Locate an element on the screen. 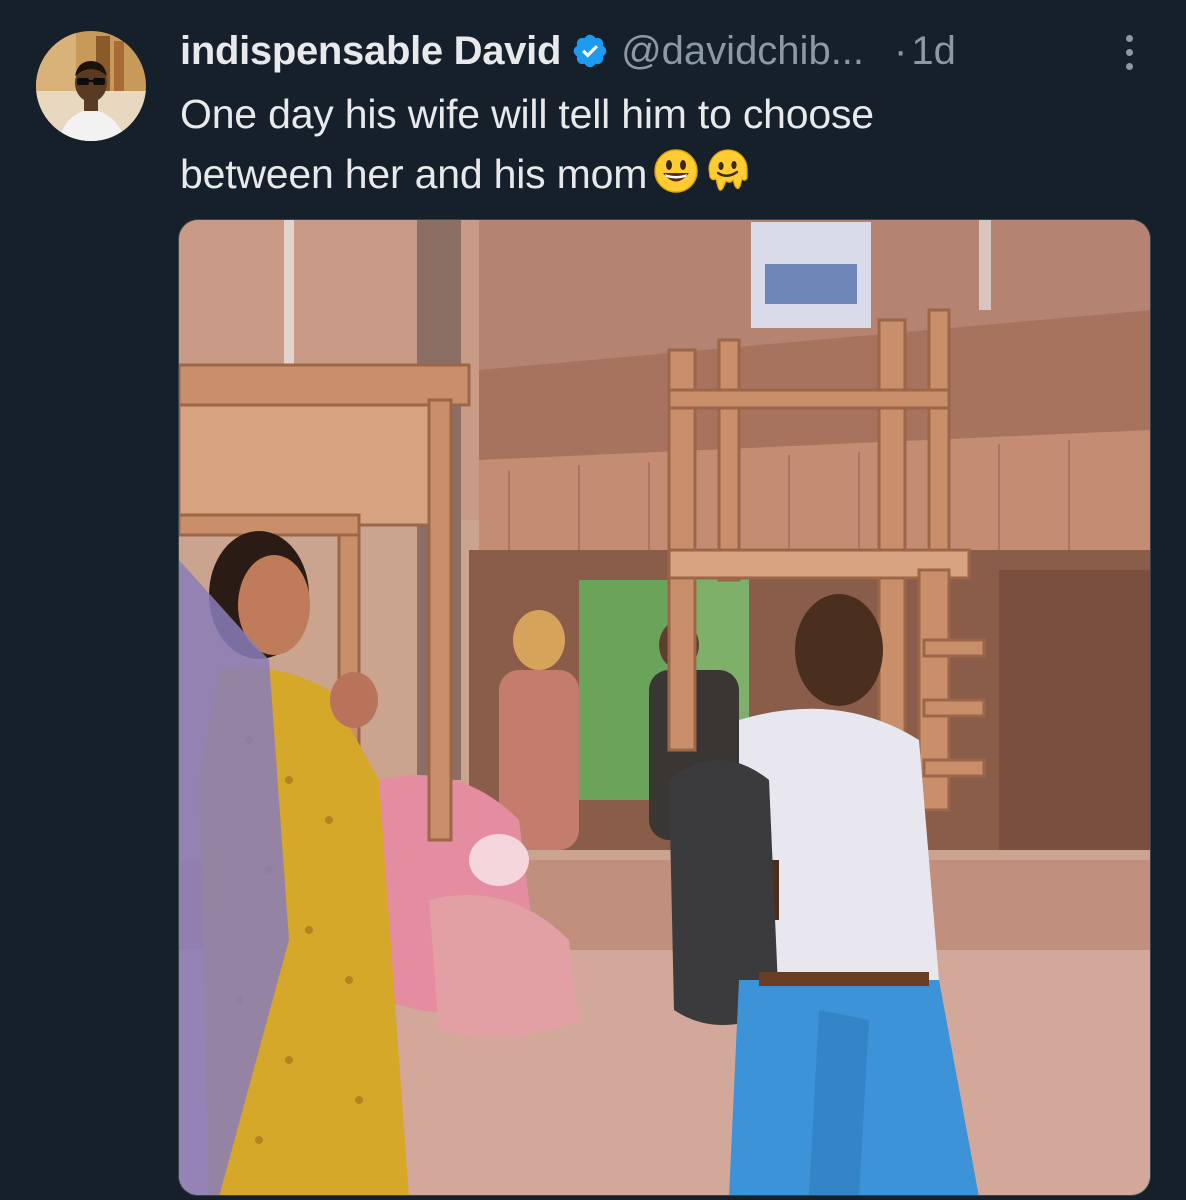 Image resolution: width=1186 pixels, height=1200 pixels. author-avatar is located at coordinates (91, 86).